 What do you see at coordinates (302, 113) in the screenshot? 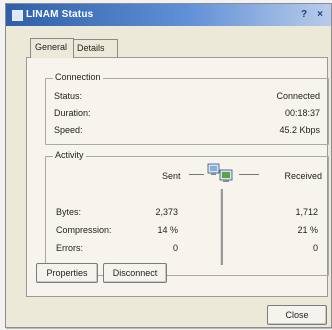
I see `duration-value: 00:18:37` at bounding box center [302, 113].